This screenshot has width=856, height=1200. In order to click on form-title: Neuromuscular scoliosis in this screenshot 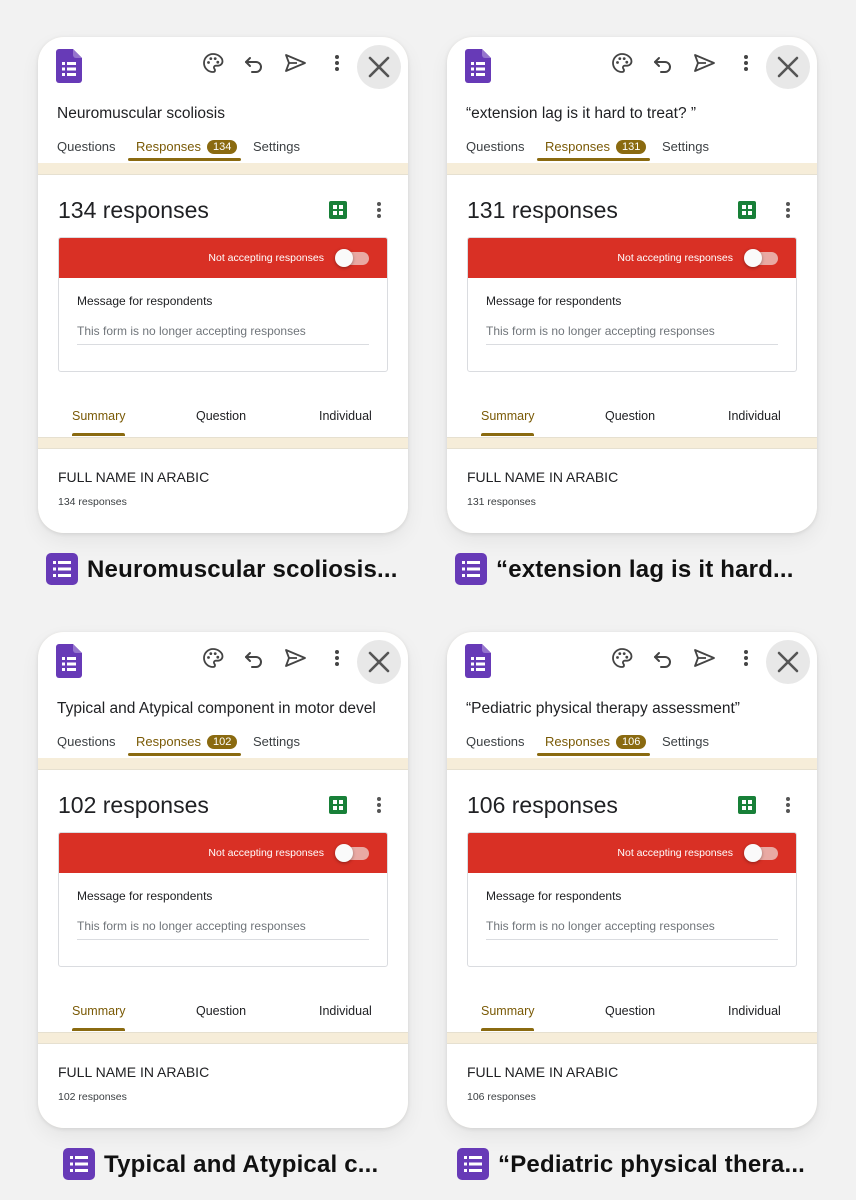, I will do `click(141, 113)`.